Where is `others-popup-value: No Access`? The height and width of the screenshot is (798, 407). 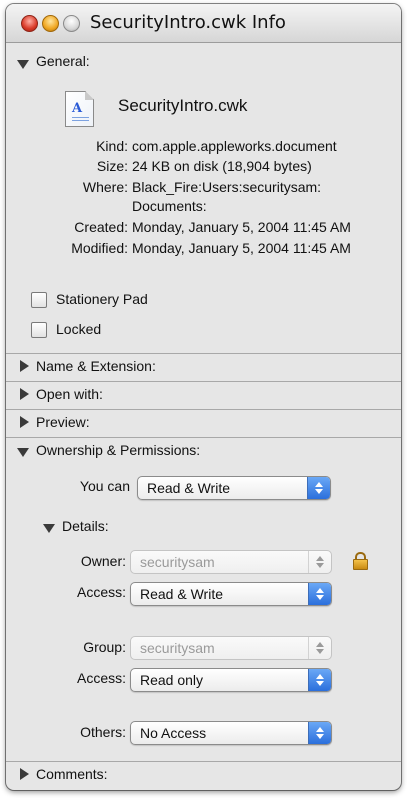
others-popup-value: No Access is located at coordinates (173, 733).